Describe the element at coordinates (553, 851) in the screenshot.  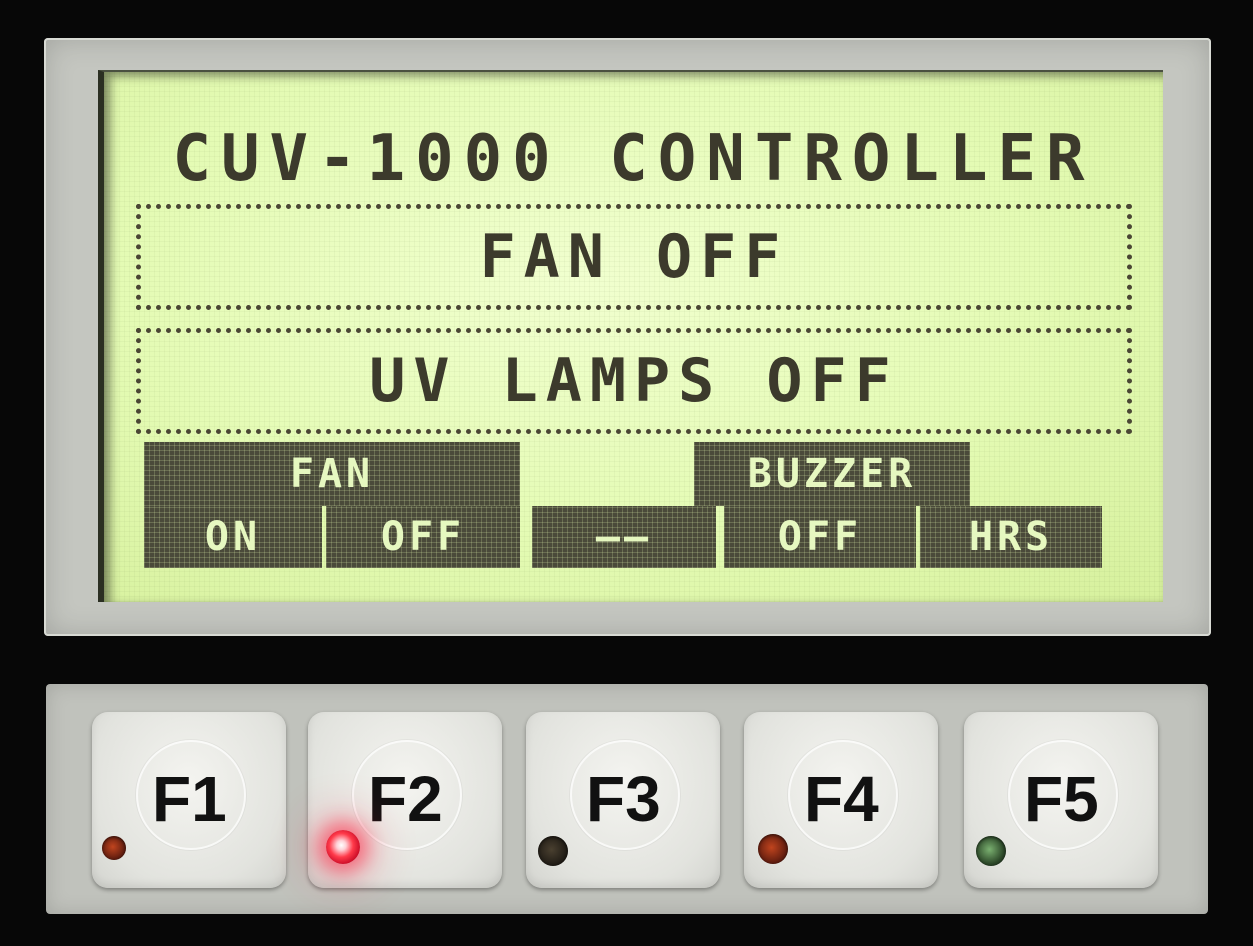
I see `f3-led-indicator` at that location.